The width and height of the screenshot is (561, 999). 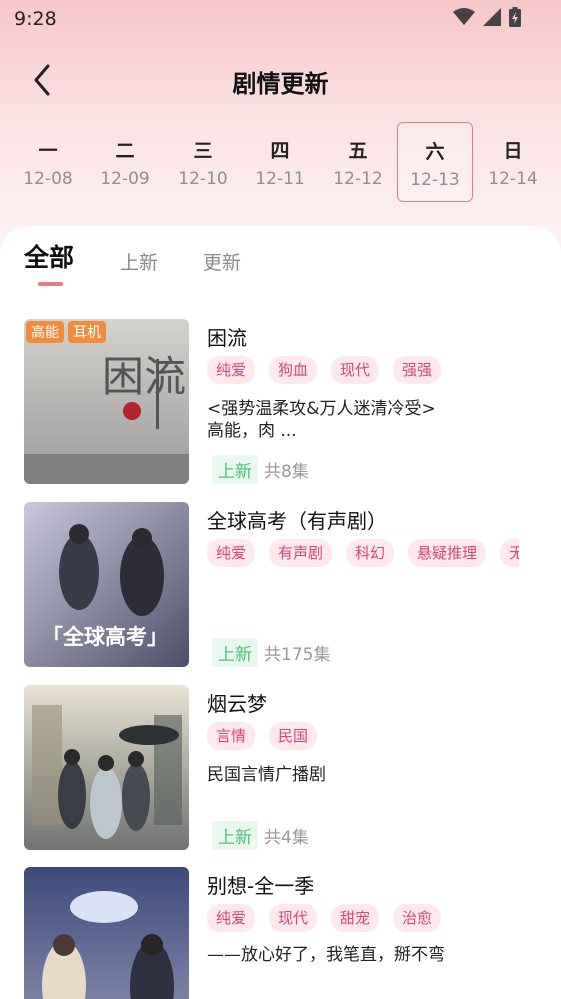 I want to click on day-item-wed: 三 12-10, so click(x=203, y=162).